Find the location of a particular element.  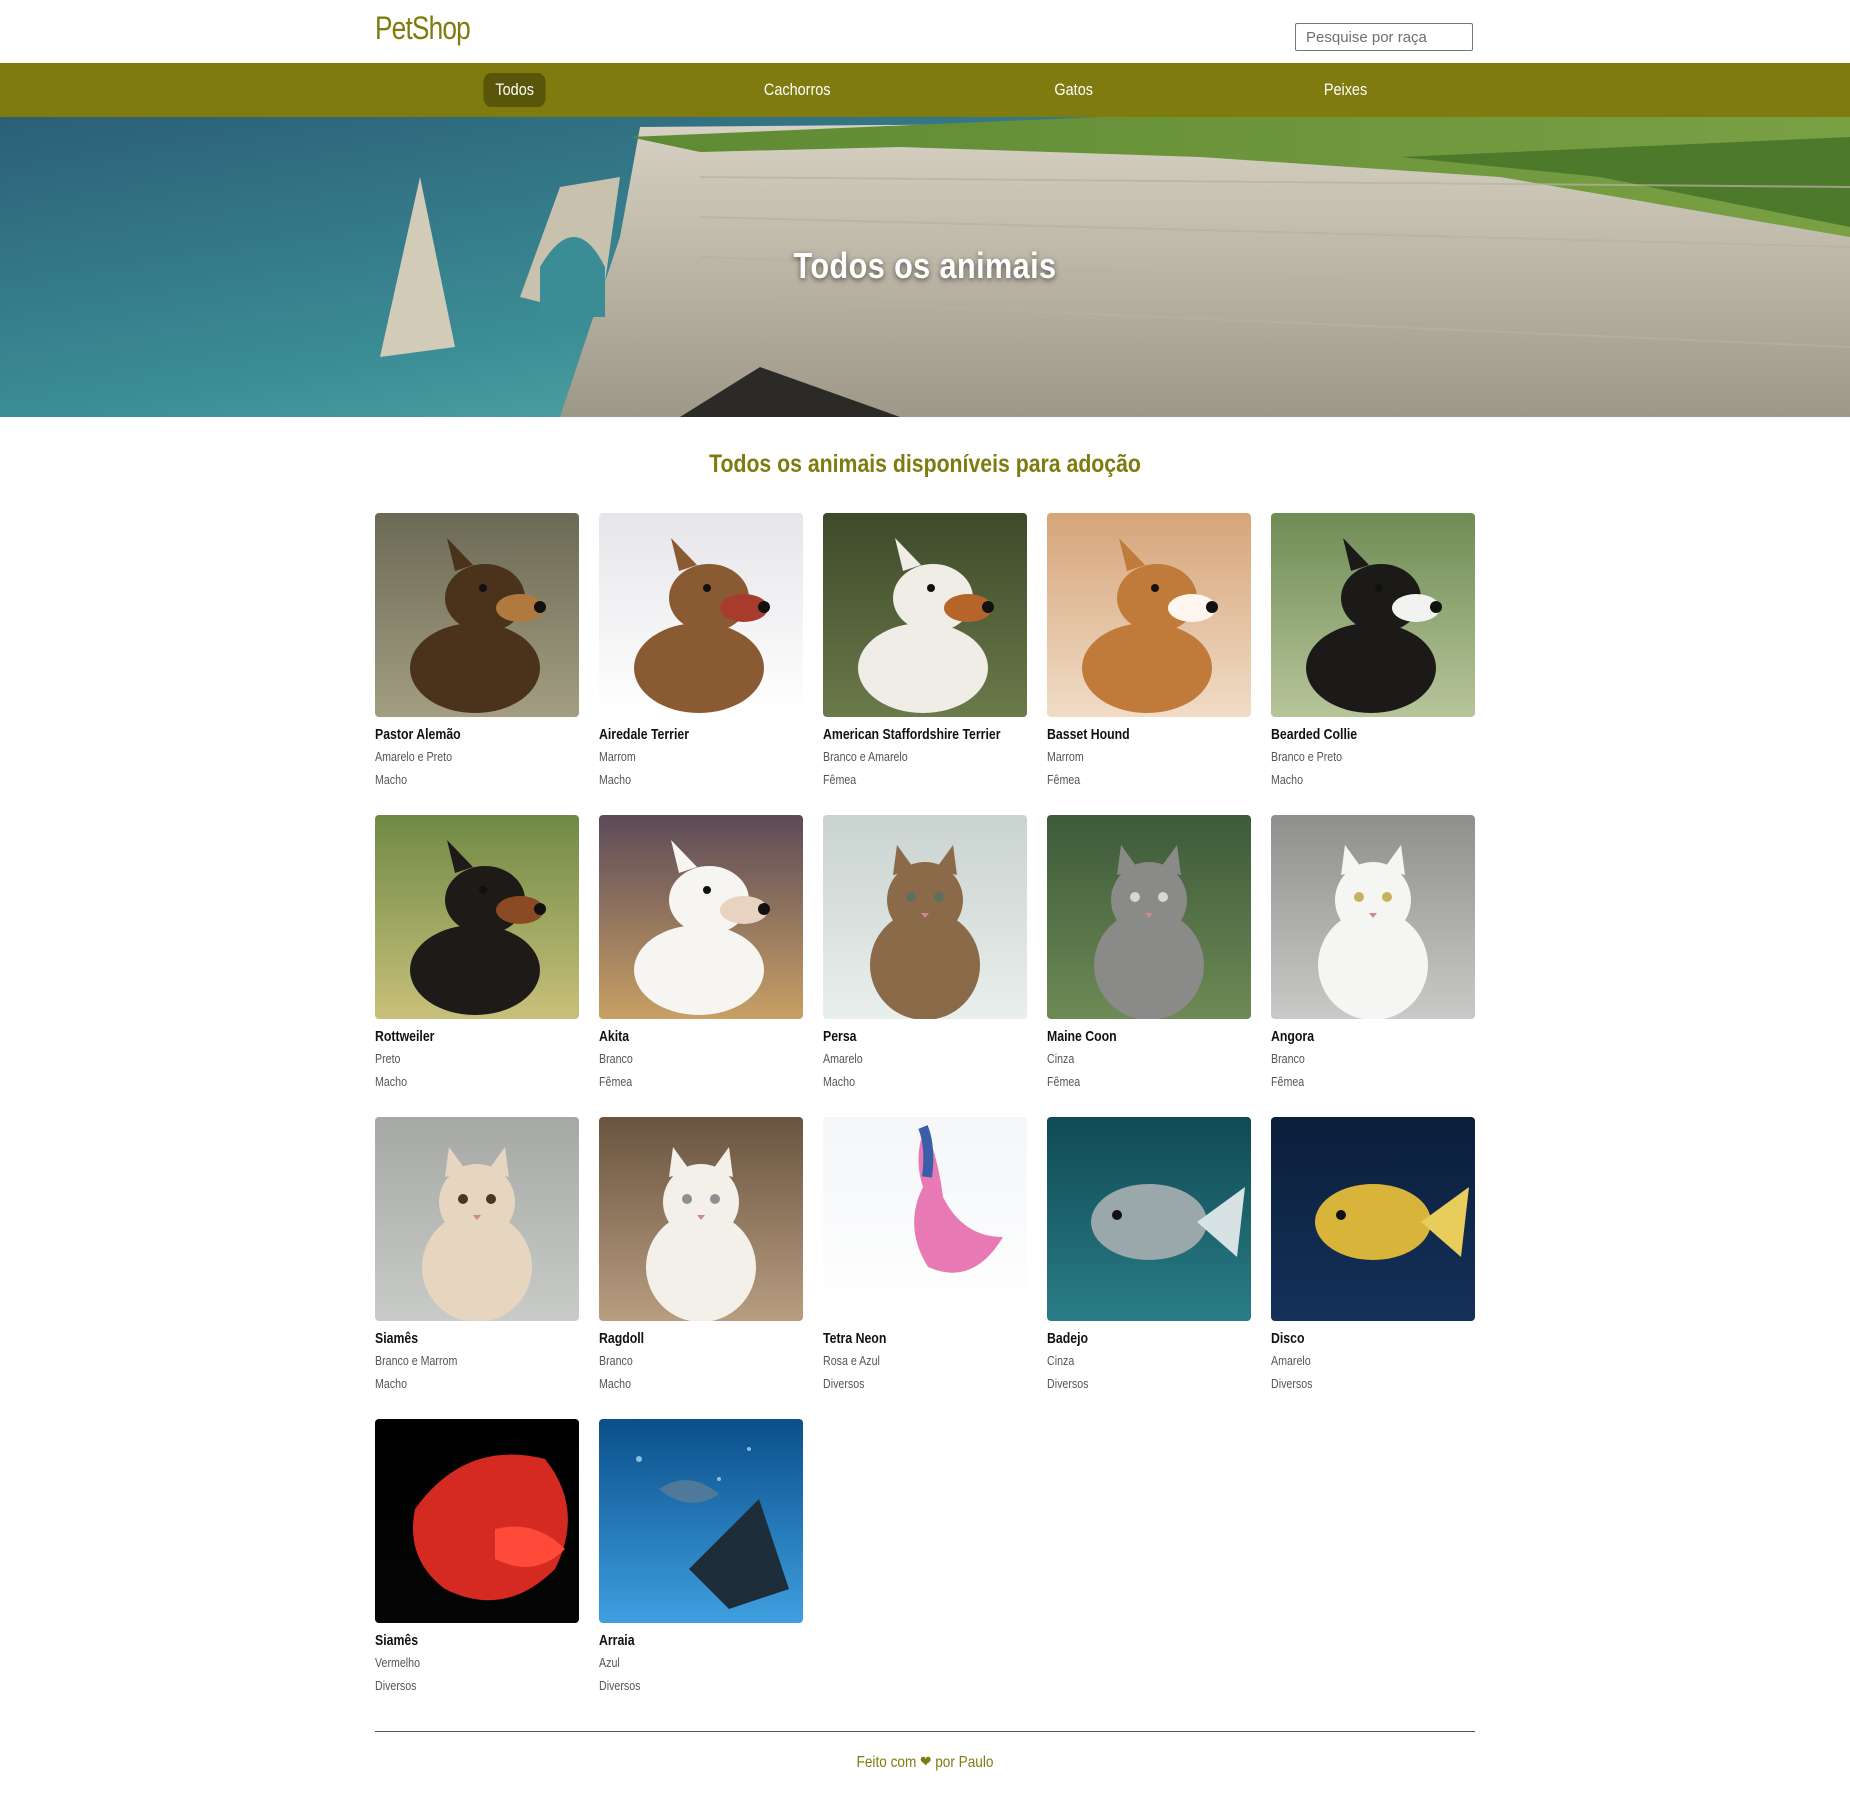

animal-name: Arraia is located at coordinates (617, 1640).